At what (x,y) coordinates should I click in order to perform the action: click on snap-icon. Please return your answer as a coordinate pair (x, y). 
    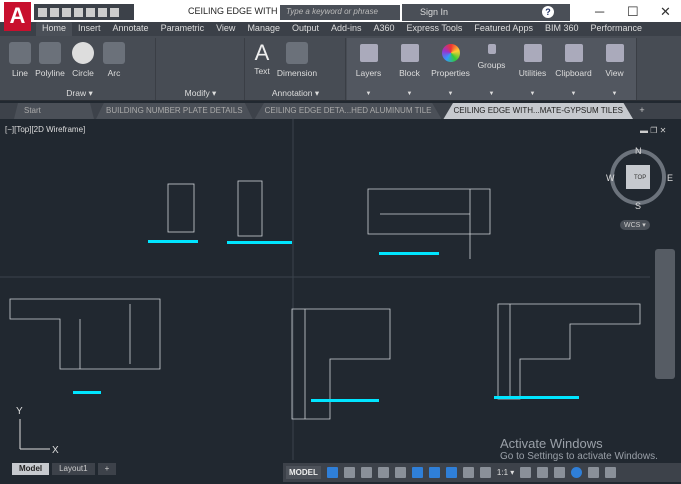
    Looking at the image, I should click on (349, 472).